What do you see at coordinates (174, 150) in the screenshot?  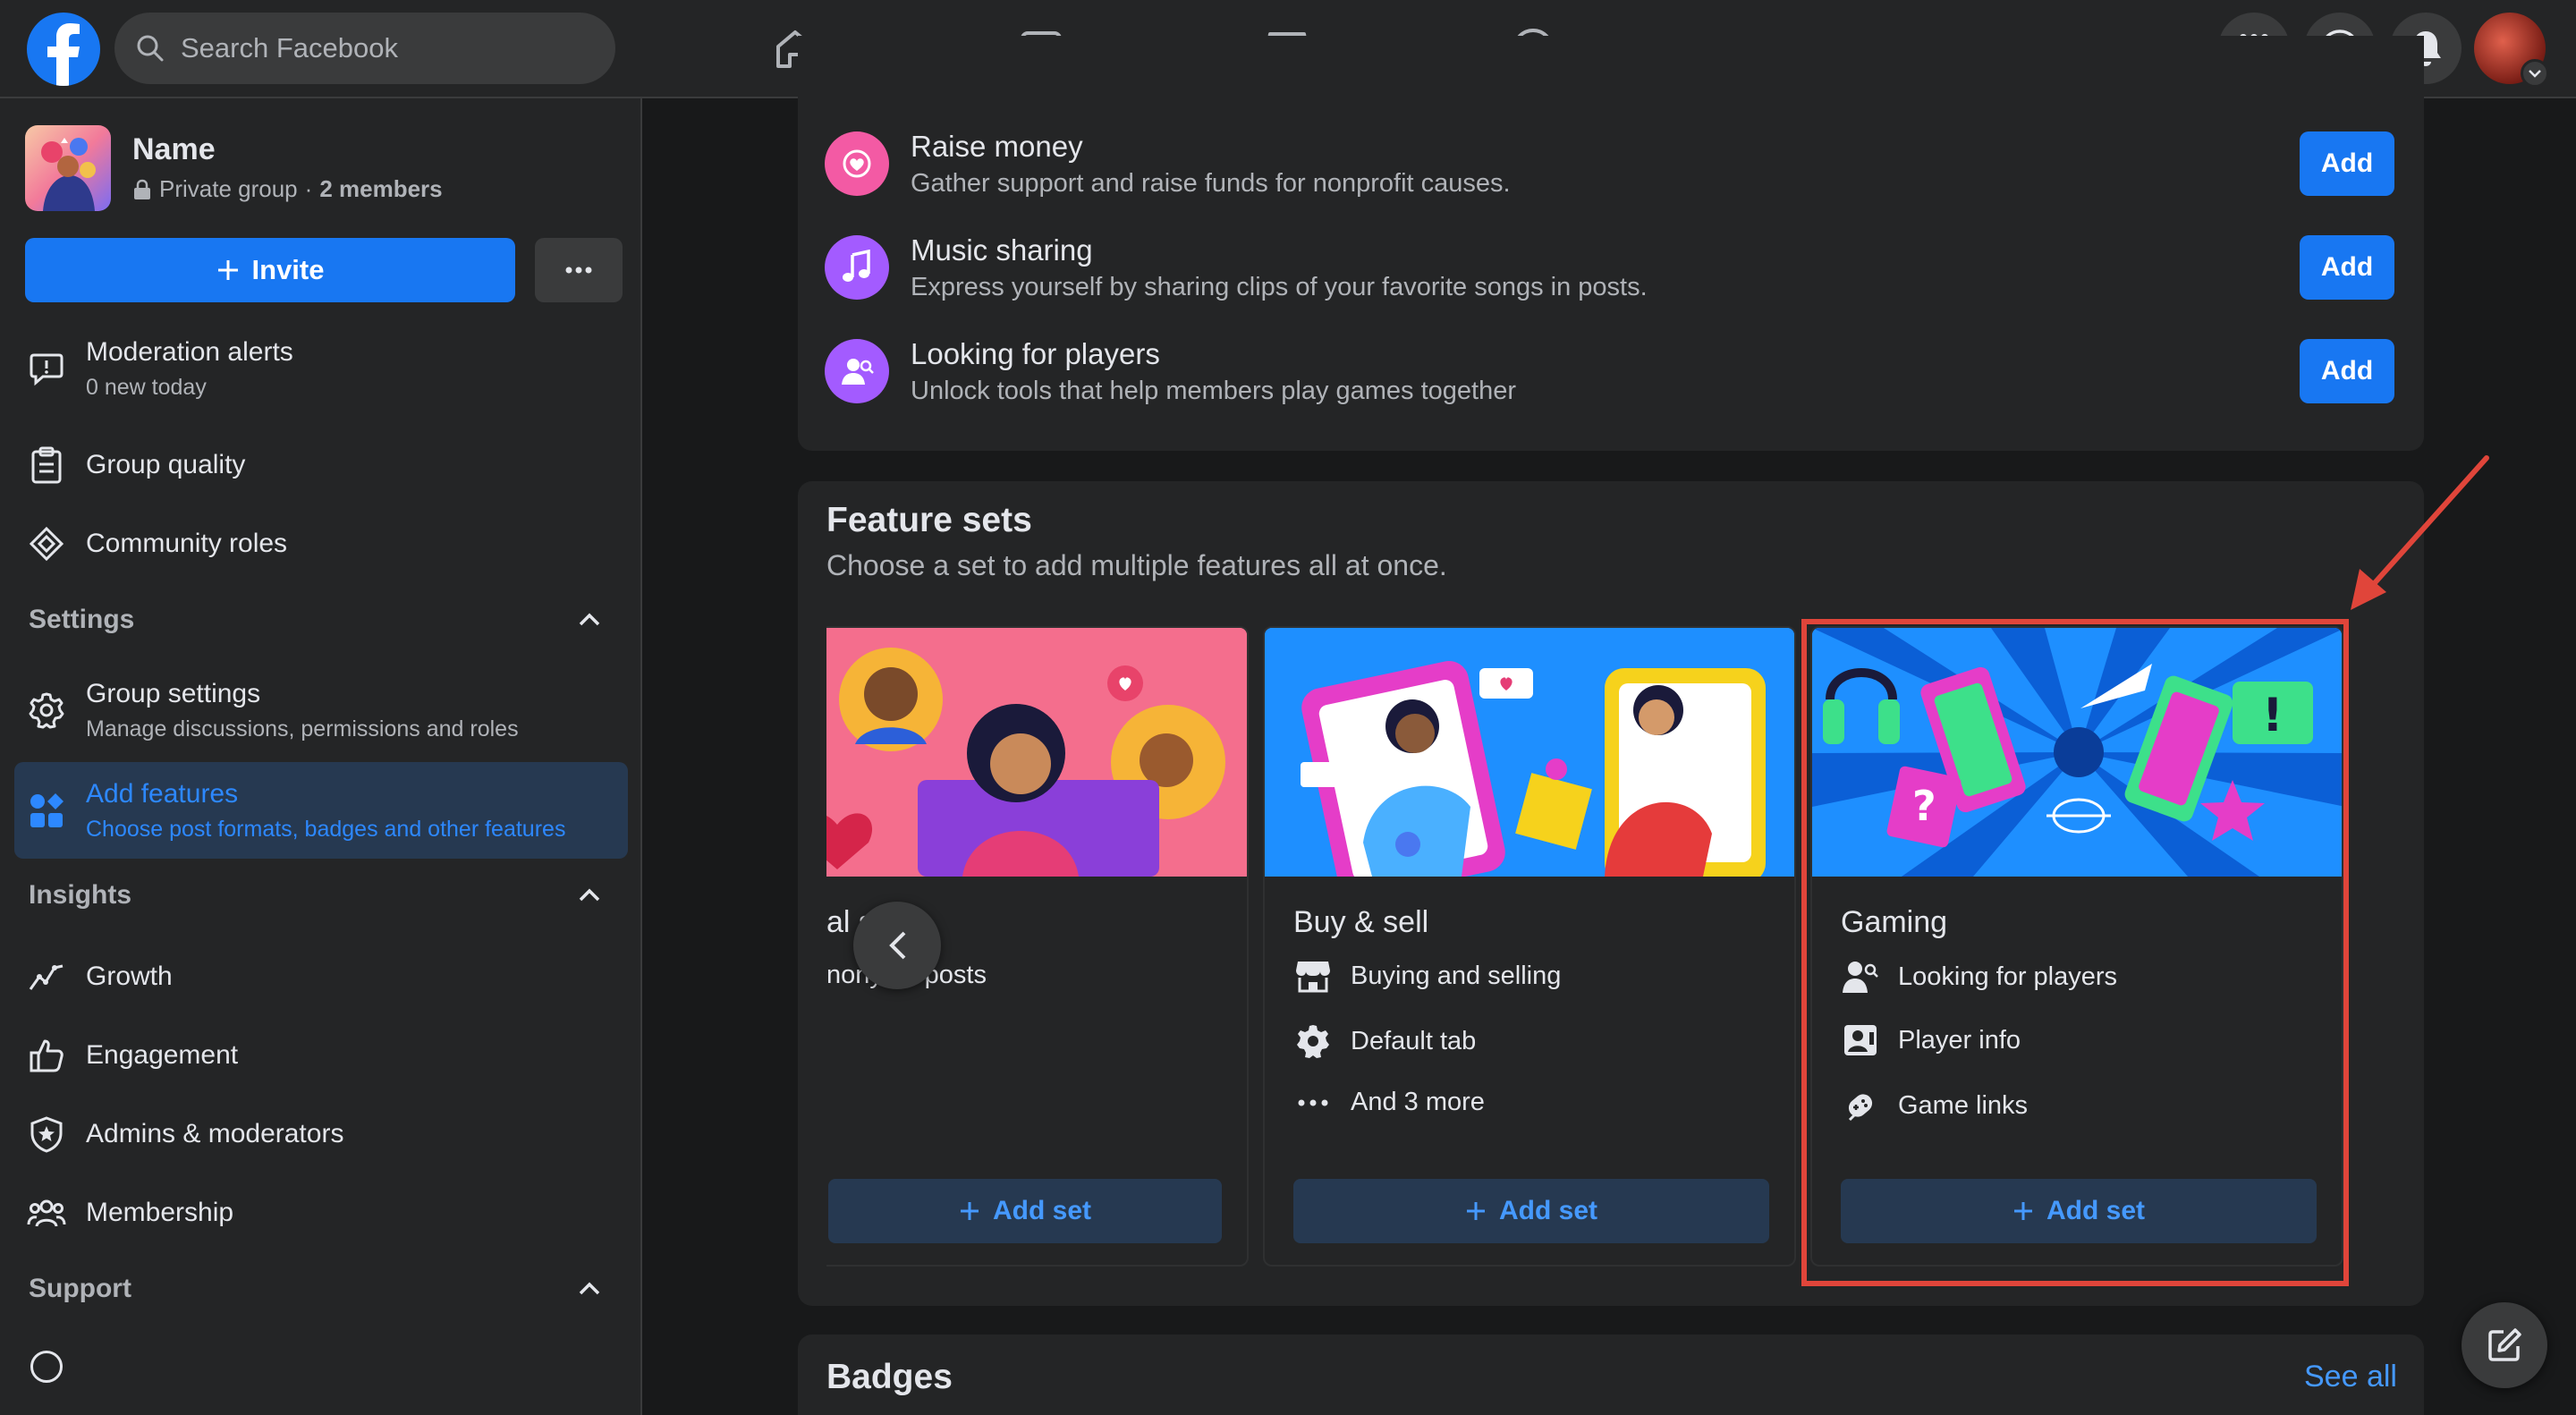 I see `group-name: Name` at bounding box center [174, 150].